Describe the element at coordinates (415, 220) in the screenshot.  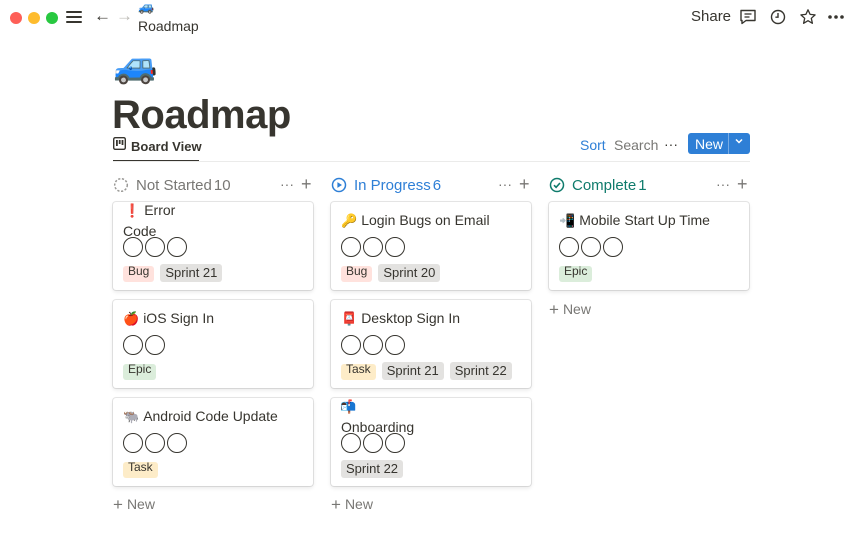
I see `card-title: 🔑 Login Bugs on Email` at that location.